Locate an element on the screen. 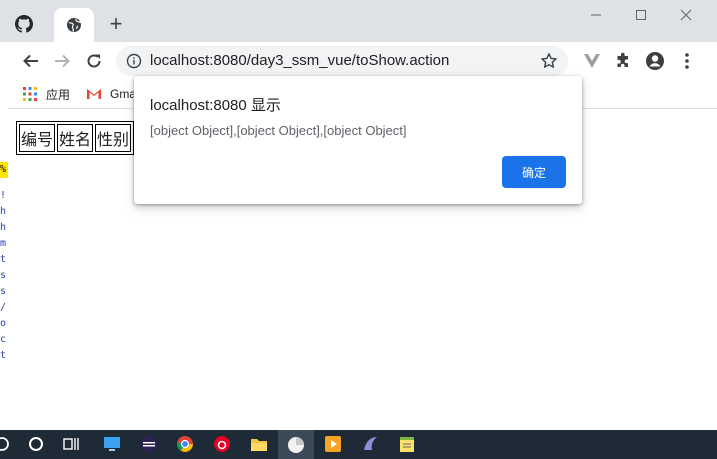 The width and height of the screenshot is (717, 459). puzzle-icon is located at coordinates (622, 59).